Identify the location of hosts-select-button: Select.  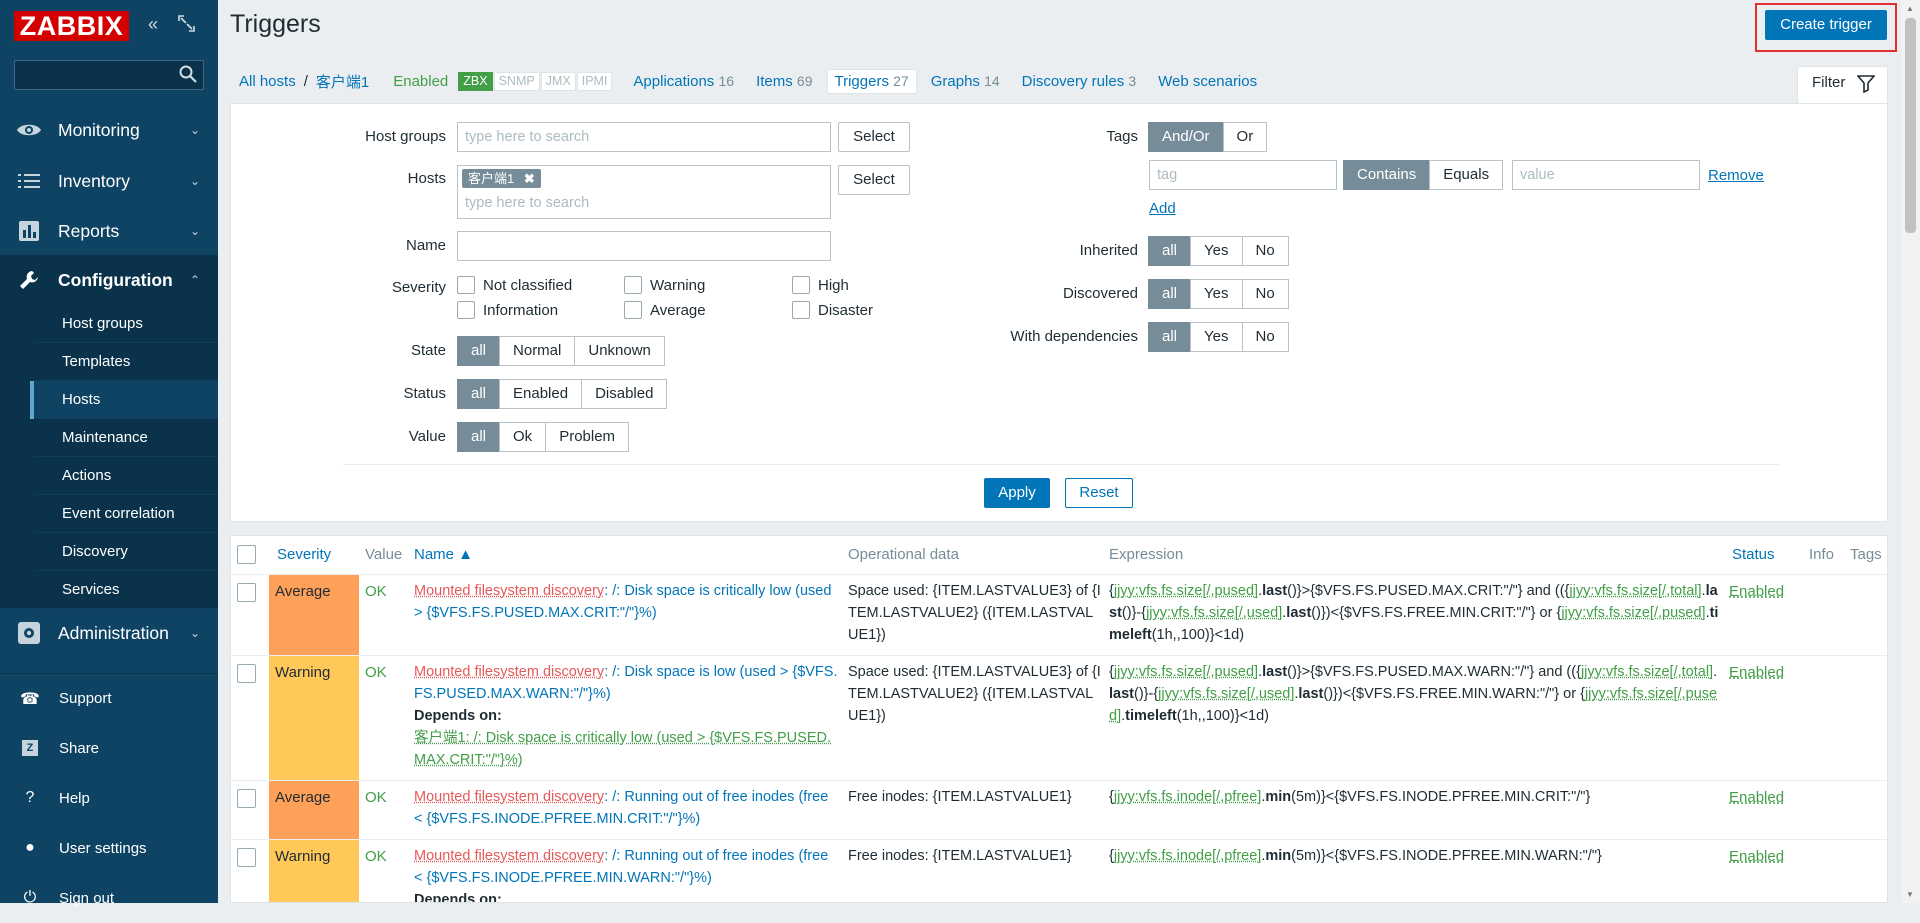
(874, 180).